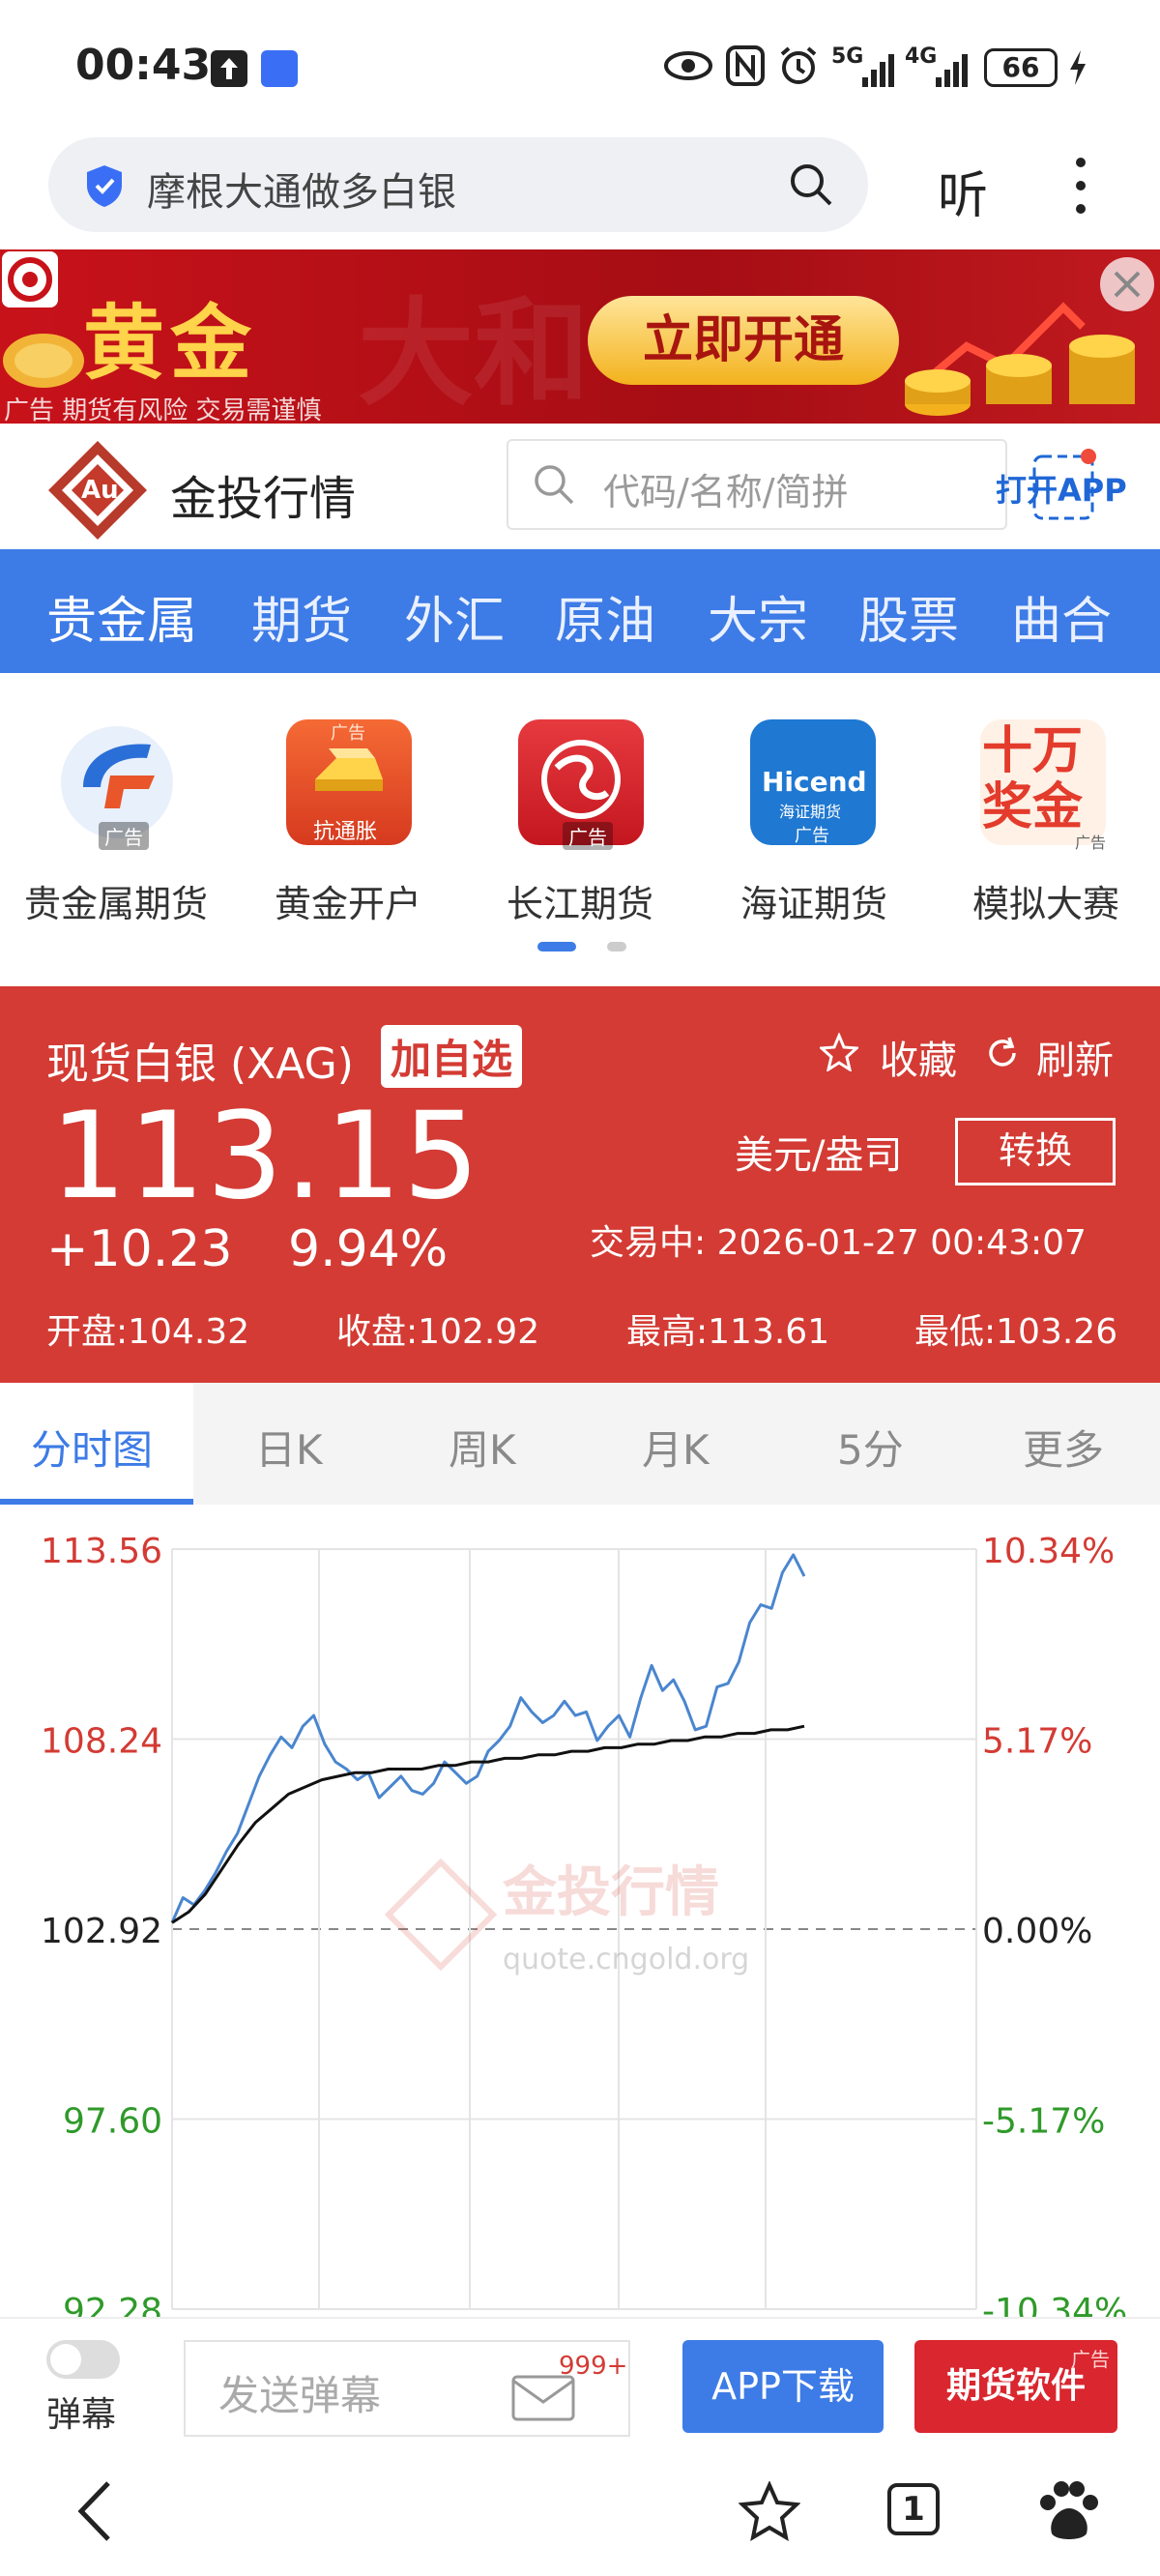  What do you see at coordinates (580, 1444) in the screenshot?
I see `chart-tabs: 分时图 日K 周K 月K 5分 更多` at bounding box center [580, 1444].